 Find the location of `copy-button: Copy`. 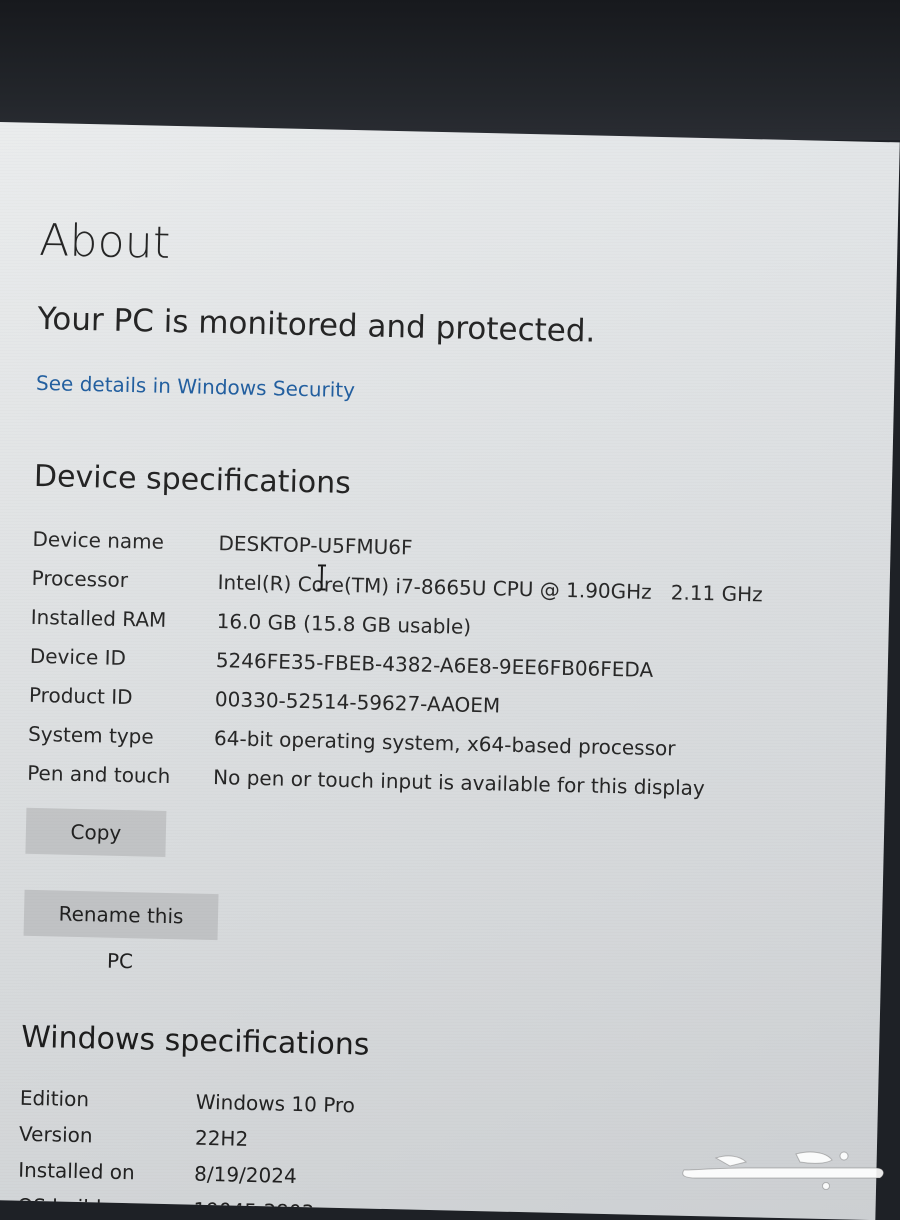

copy-button: Copy is located at coordinates (96, 832).